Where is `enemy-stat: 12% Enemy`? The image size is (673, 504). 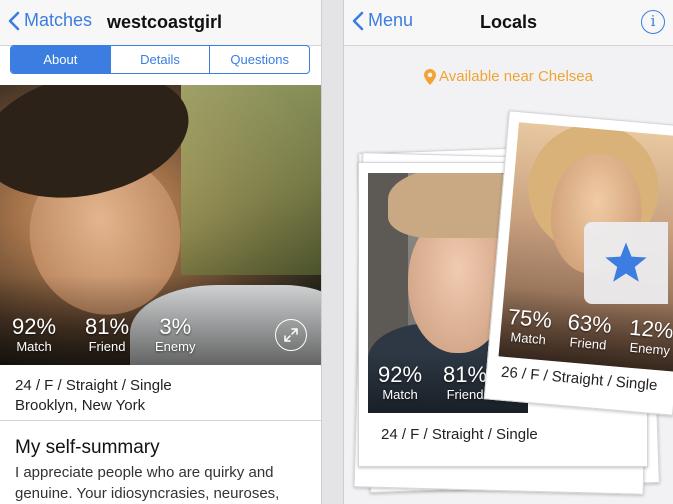 enemy-stat: 12% Enemy is located at coordinates (650, 337).